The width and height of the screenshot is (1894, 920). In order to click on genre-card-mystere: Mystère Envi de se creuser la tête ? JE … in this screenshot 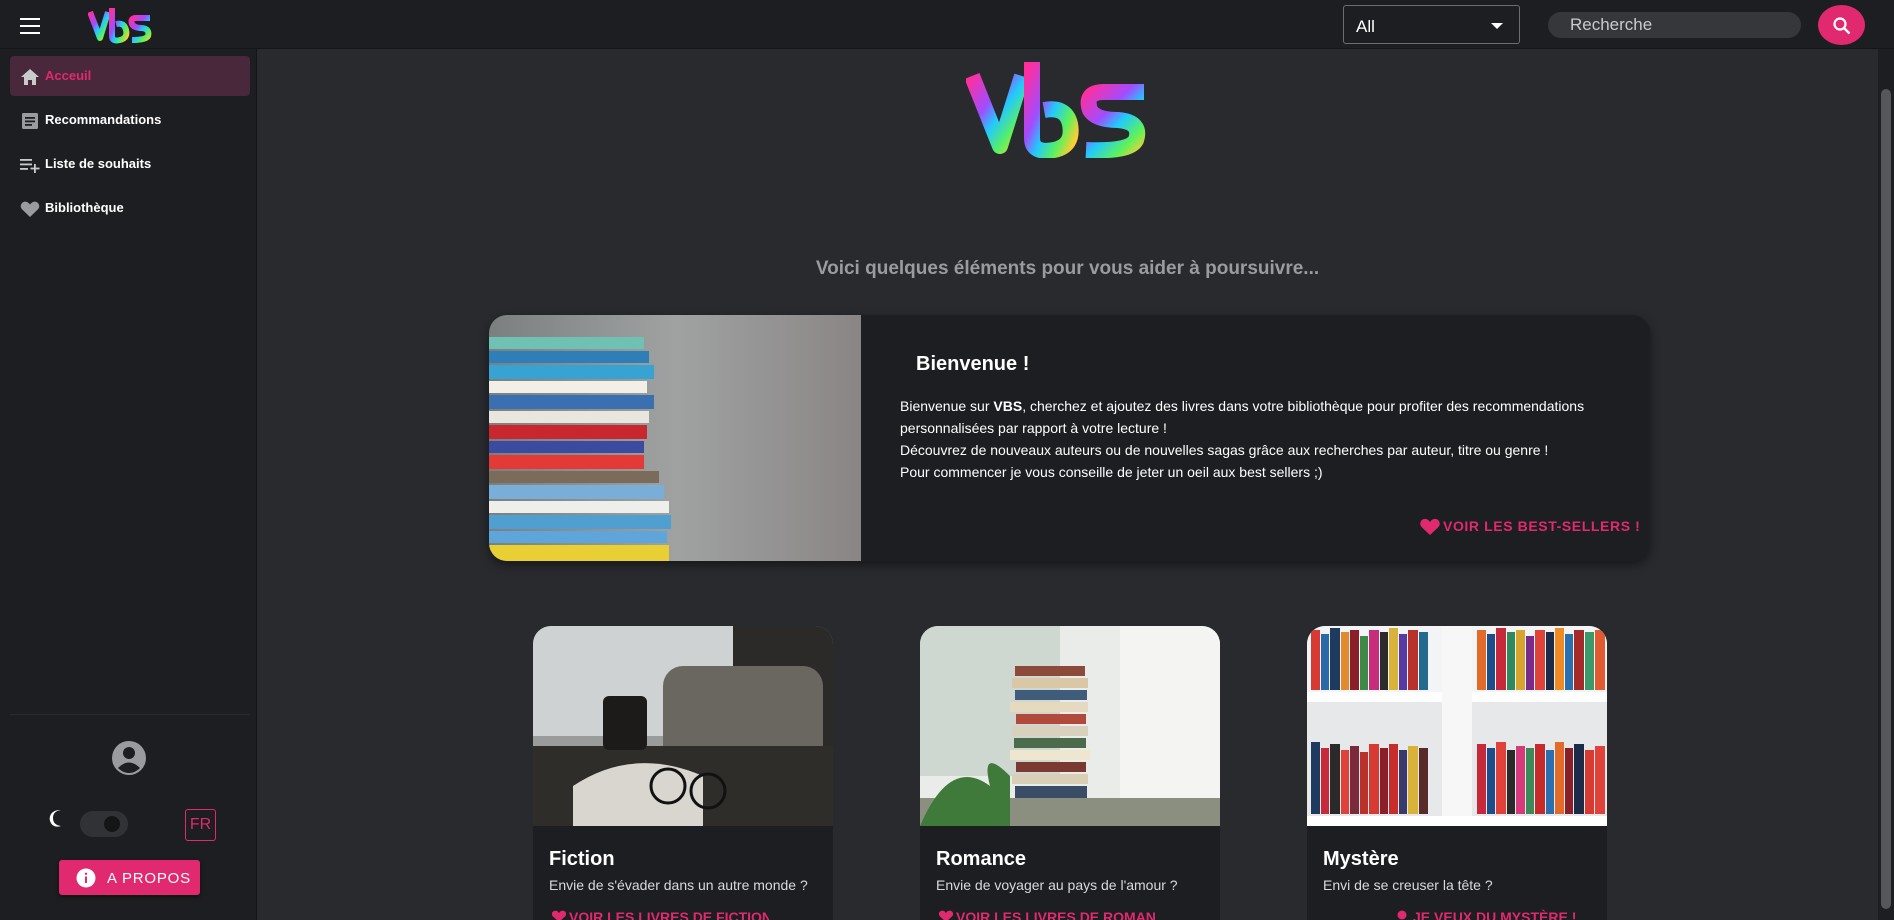, I will do `click(1457, 773)`.